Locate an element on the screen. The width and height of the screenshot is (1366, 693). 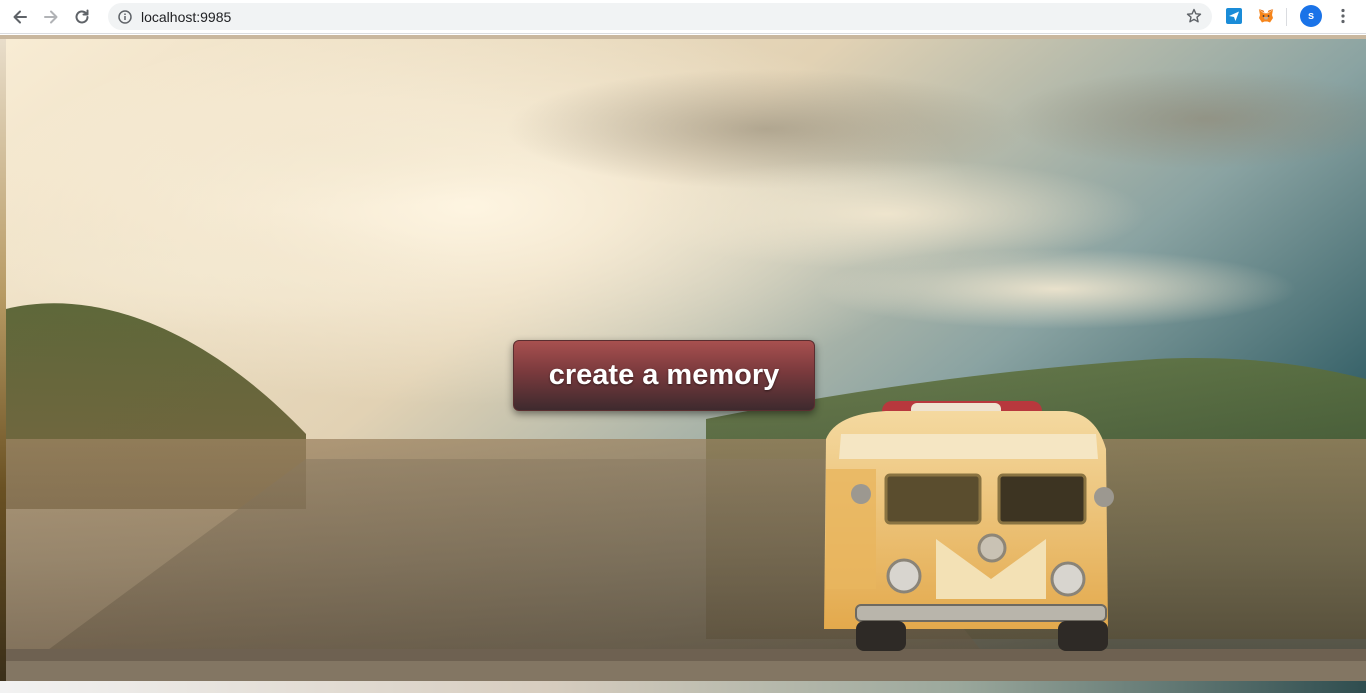
forward-arrow-icon is located at coordinates (51, 16).